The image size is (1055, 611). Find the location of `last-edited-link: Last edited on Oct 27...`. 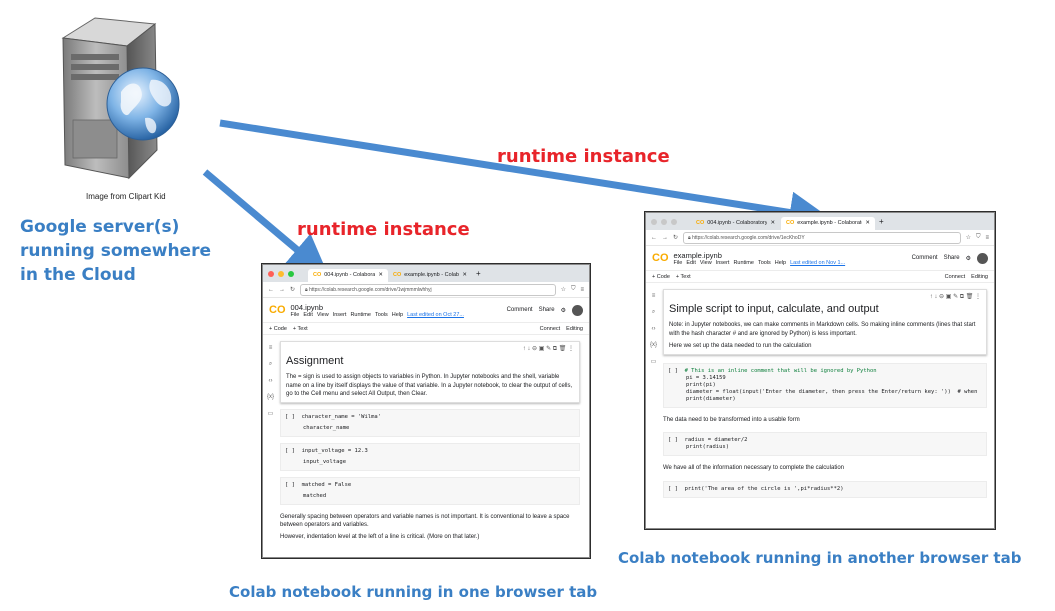

last-edited-link: Last edited on Oct 27... is located at coordinates (435, 315).